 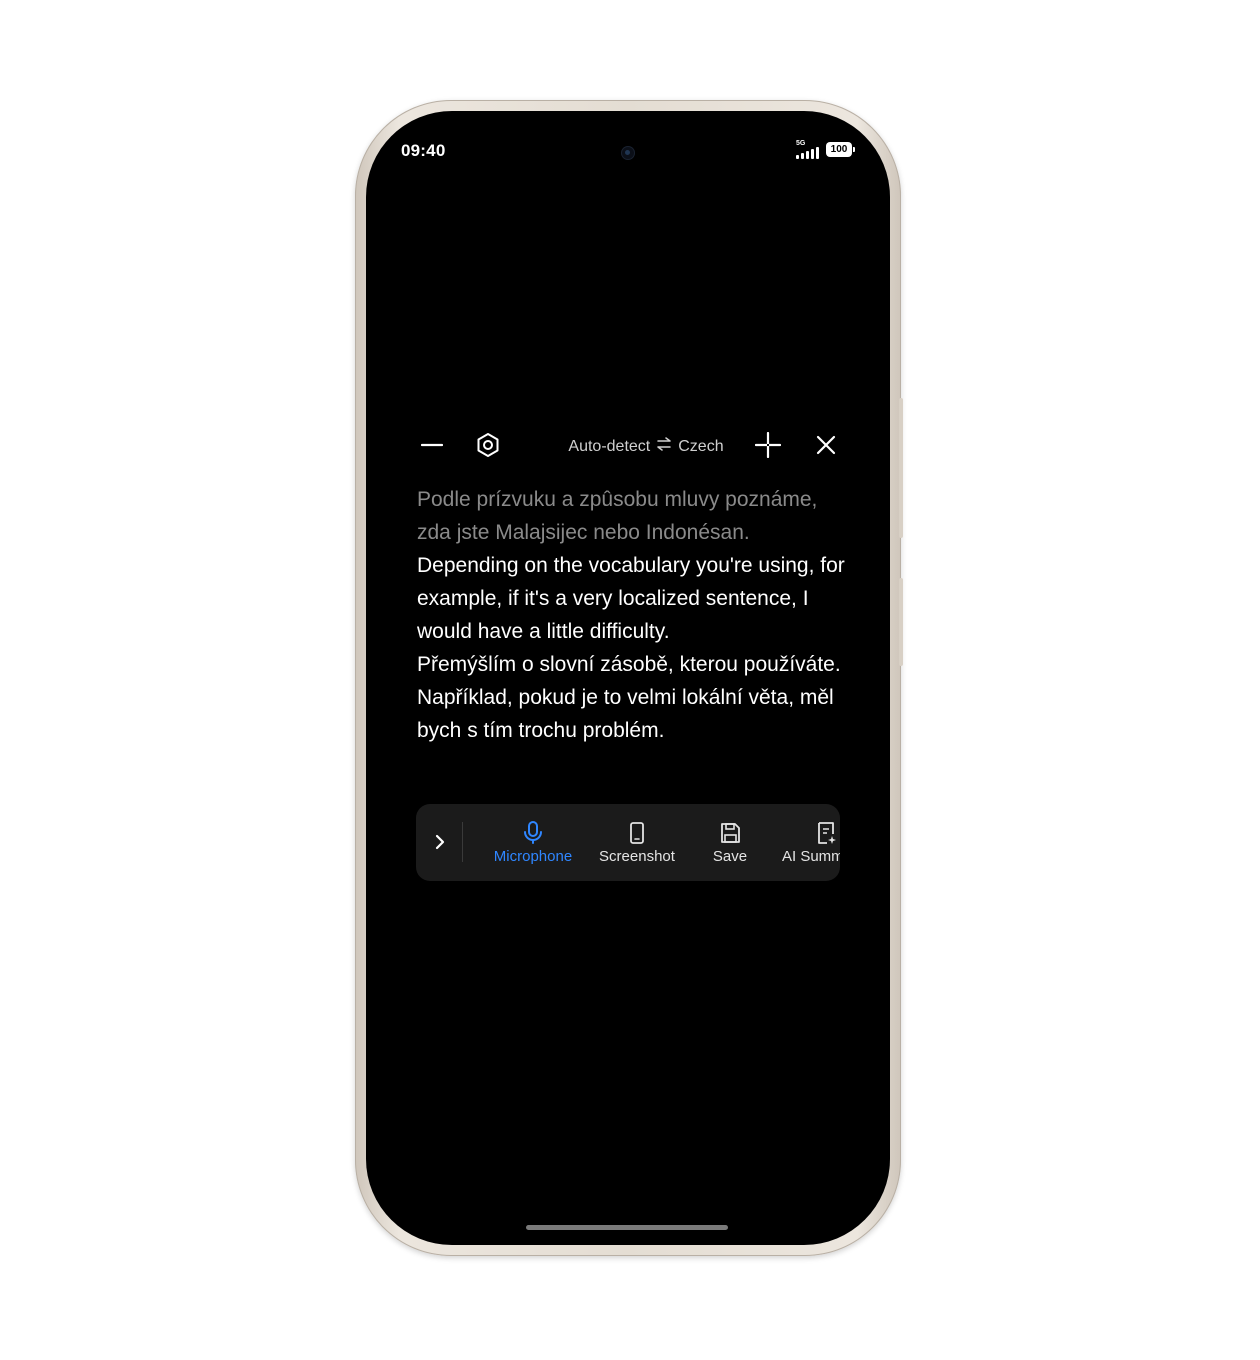 I want to click on battery-level: 100, so click(x=839, y=149).